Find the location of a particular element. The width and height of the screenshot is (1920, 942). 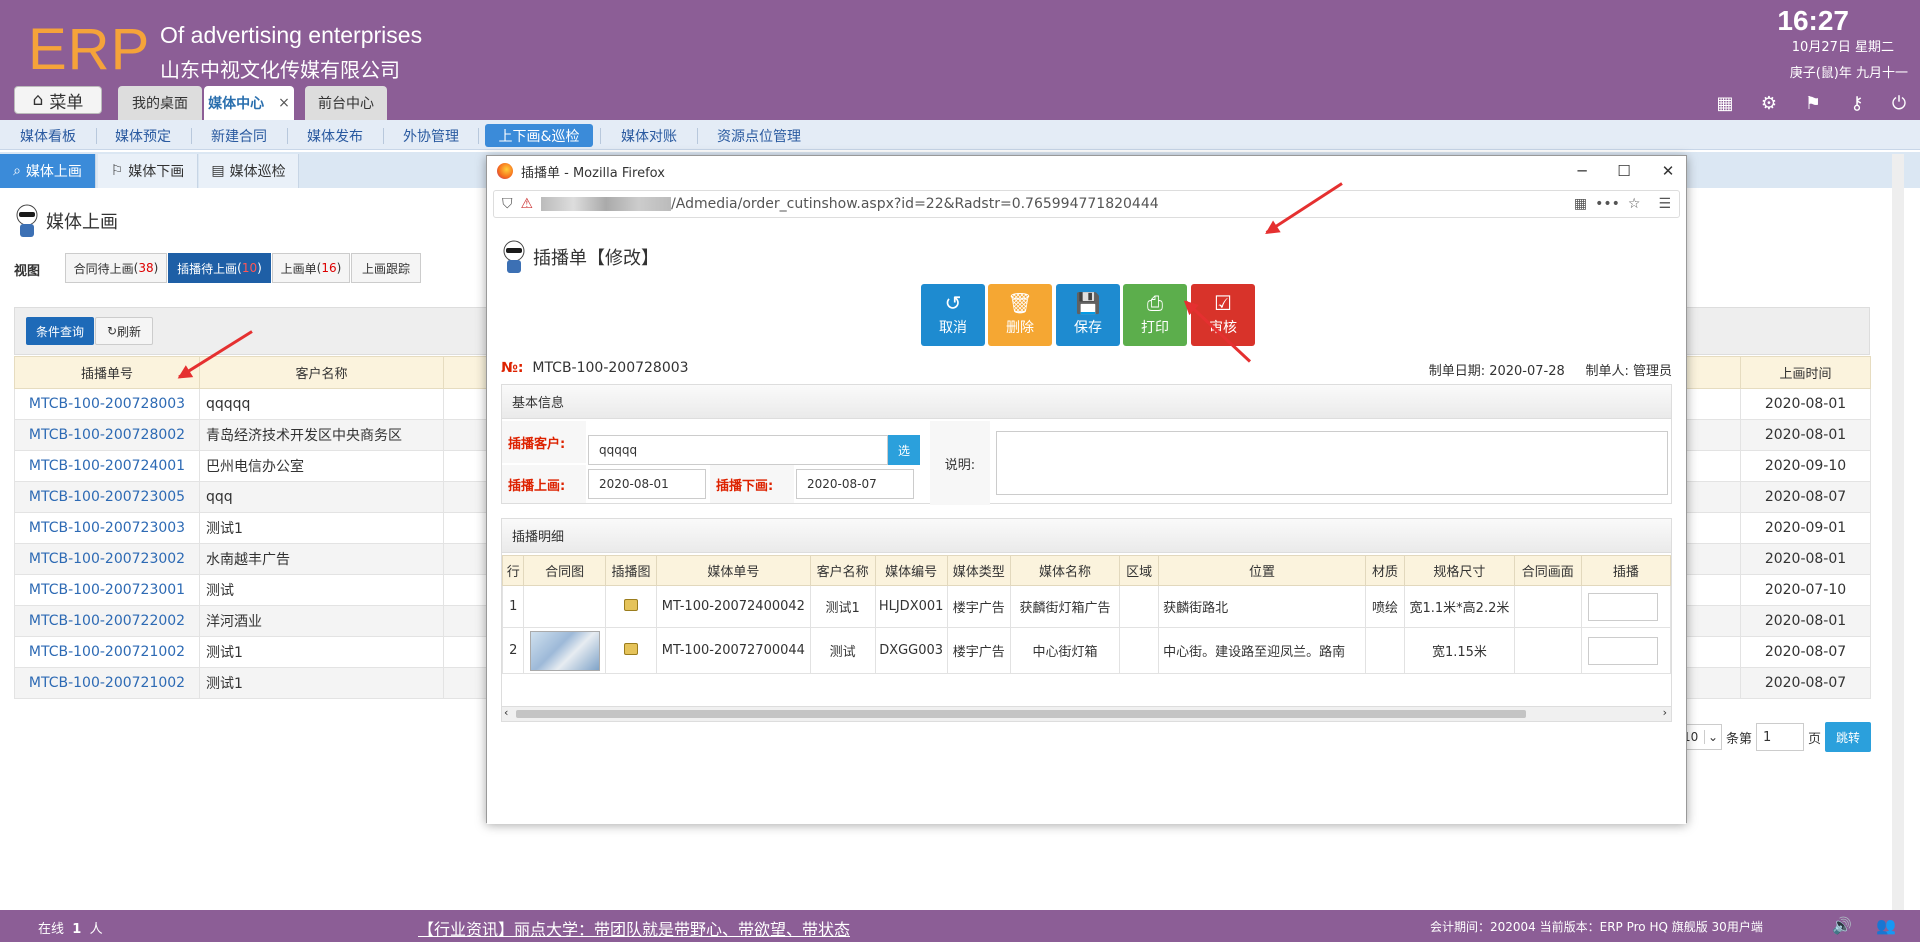

minimize-icon: ─ is located at coordinates (1582, 171).